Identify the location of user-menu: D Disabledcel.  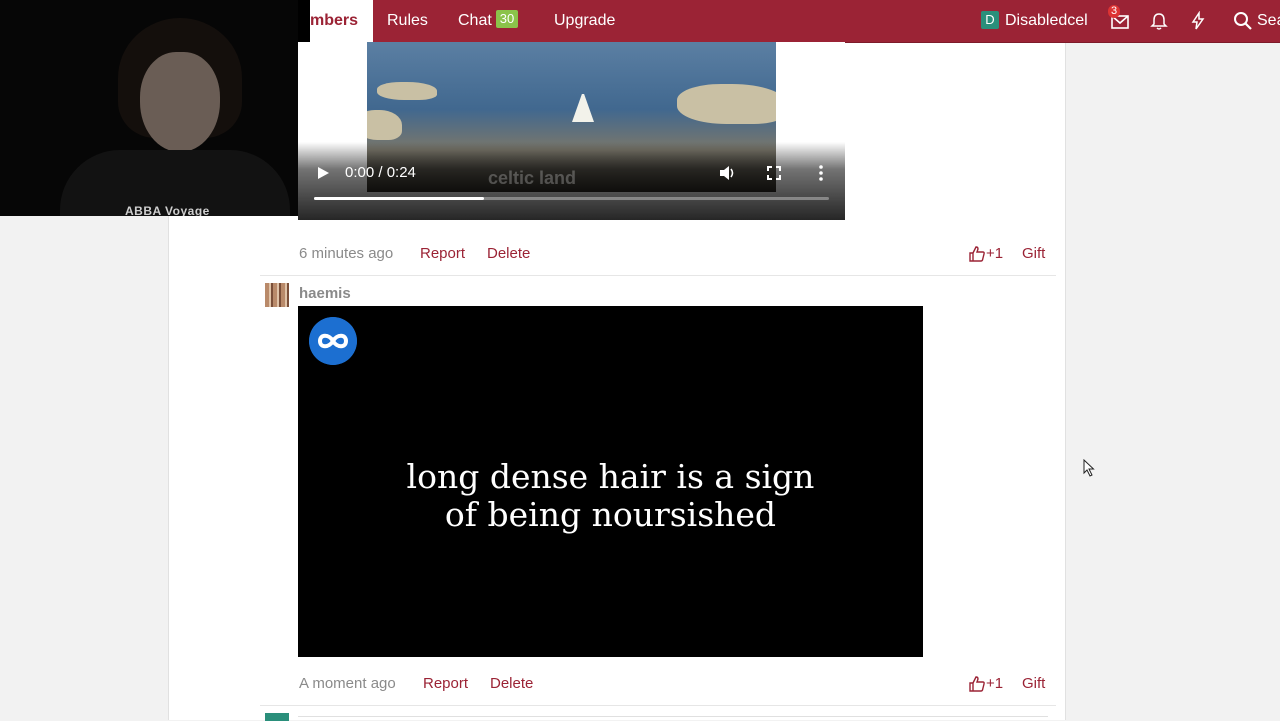
(1034, 21).